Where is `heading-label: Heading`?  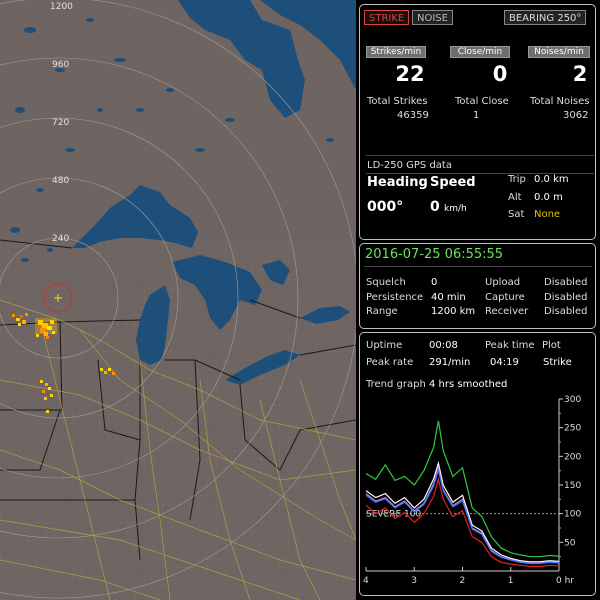
heading-label: Heading is located at coordinates (397, 182).